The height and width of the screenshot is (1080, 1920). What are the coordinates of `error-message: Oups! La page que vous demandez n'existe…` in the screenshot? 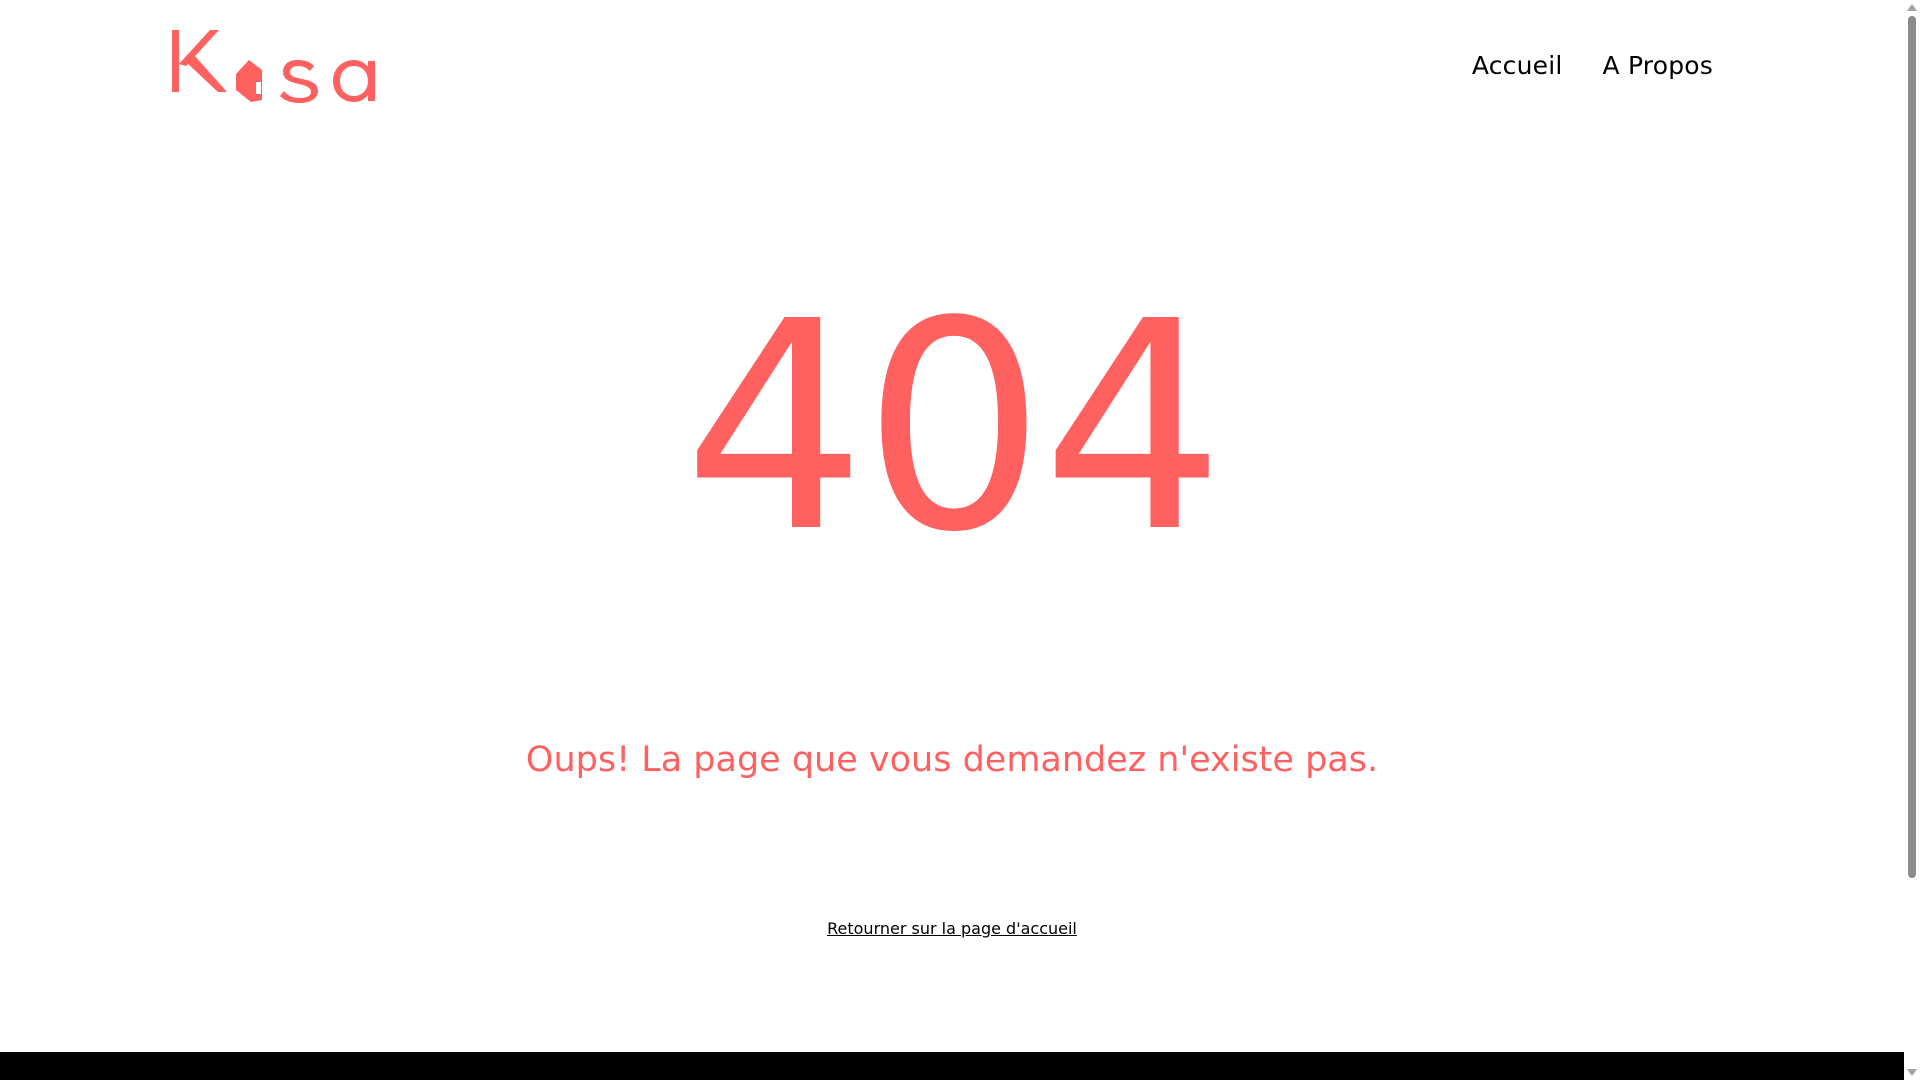 It's located at (952, 760).